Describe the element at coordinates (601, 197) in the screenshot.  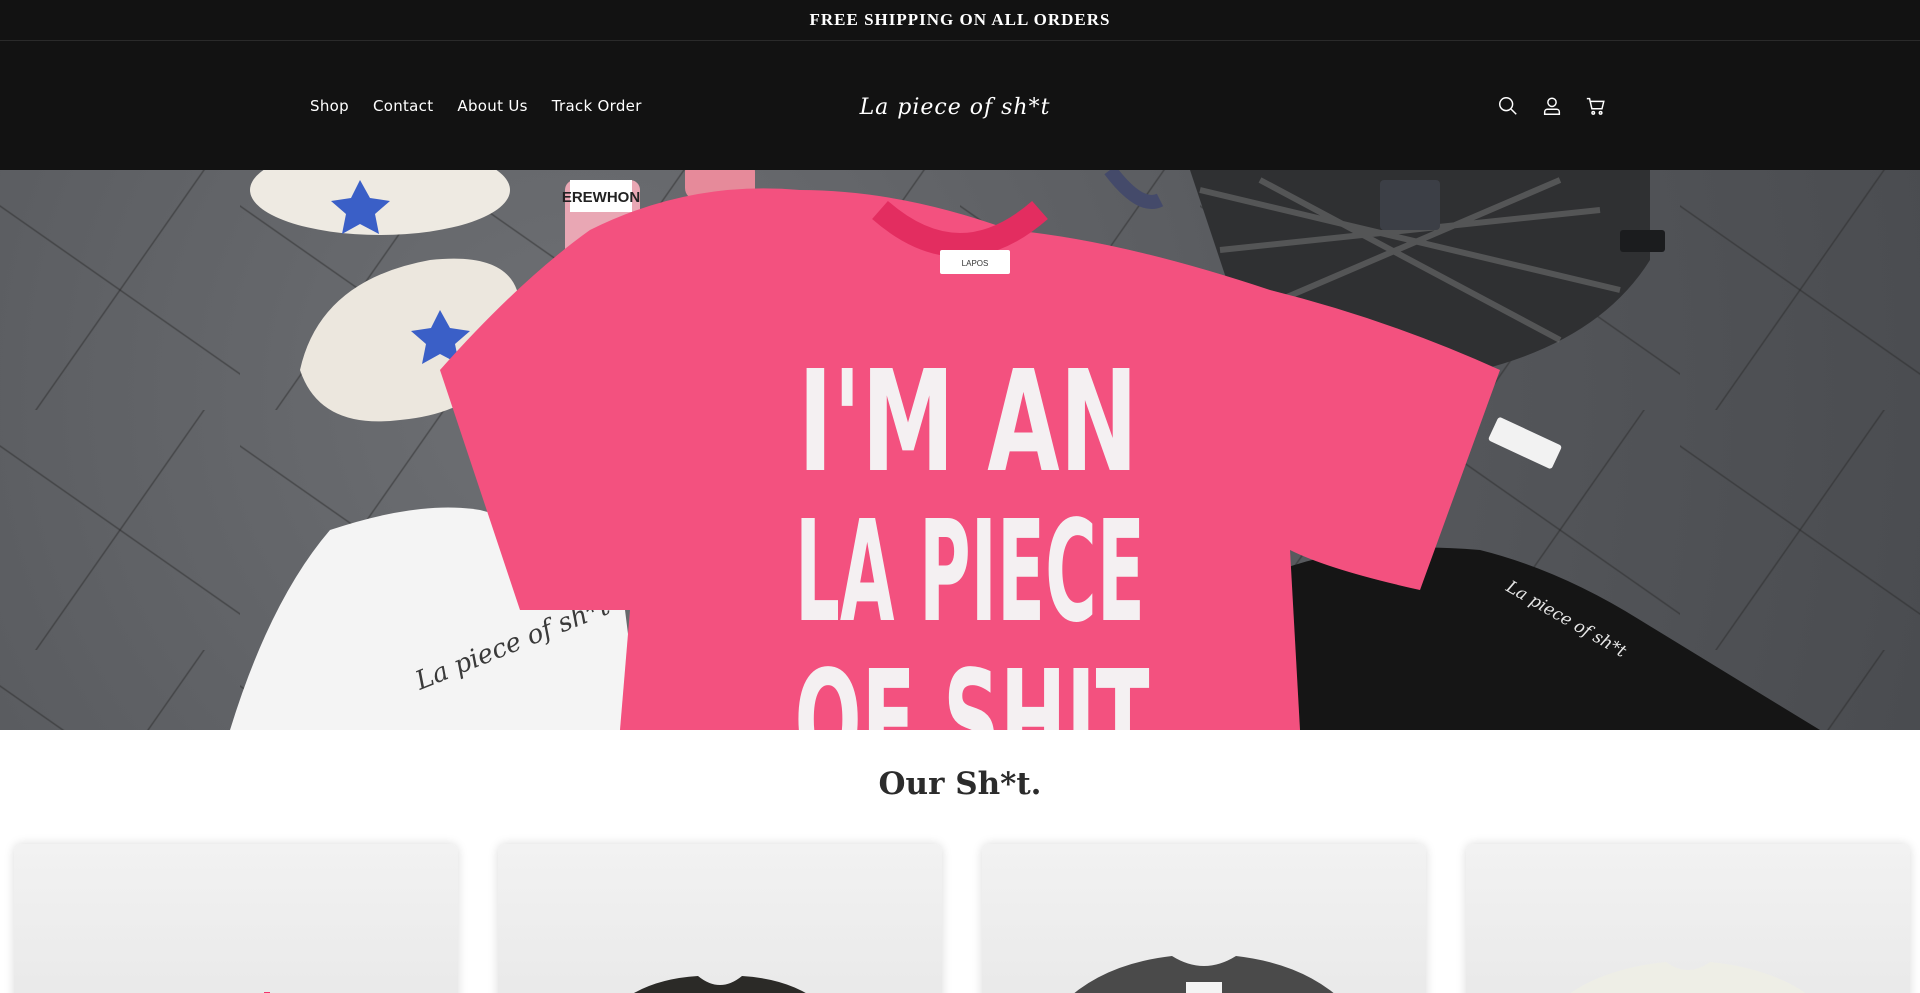
I see `cup-label: EREWHON` at that location.